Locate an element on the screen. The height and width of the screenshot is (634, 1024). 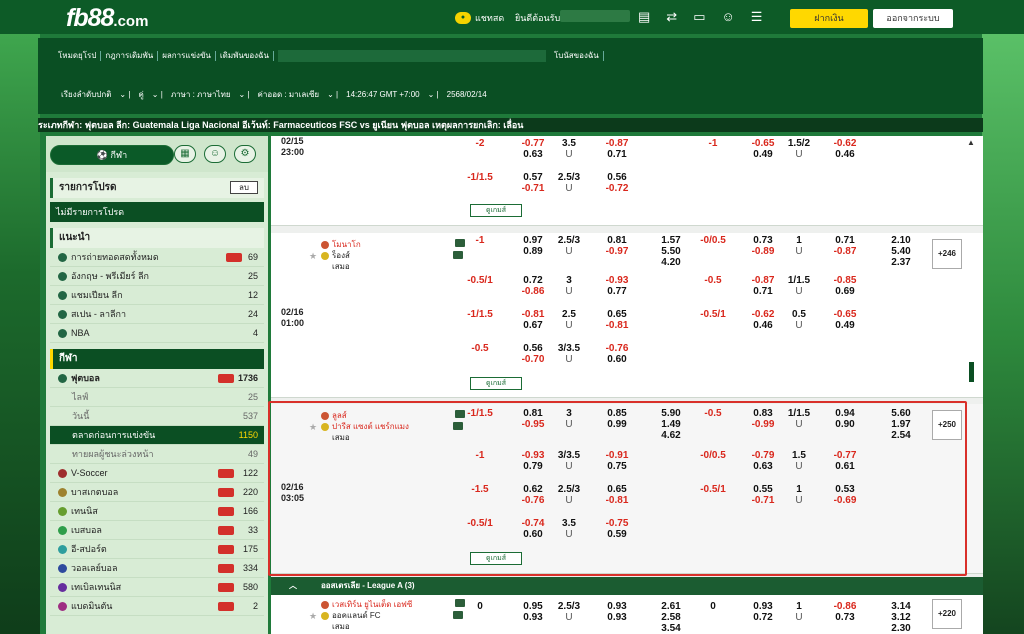
odds-1x2: 3.14 is located at coordinates (901, 606).